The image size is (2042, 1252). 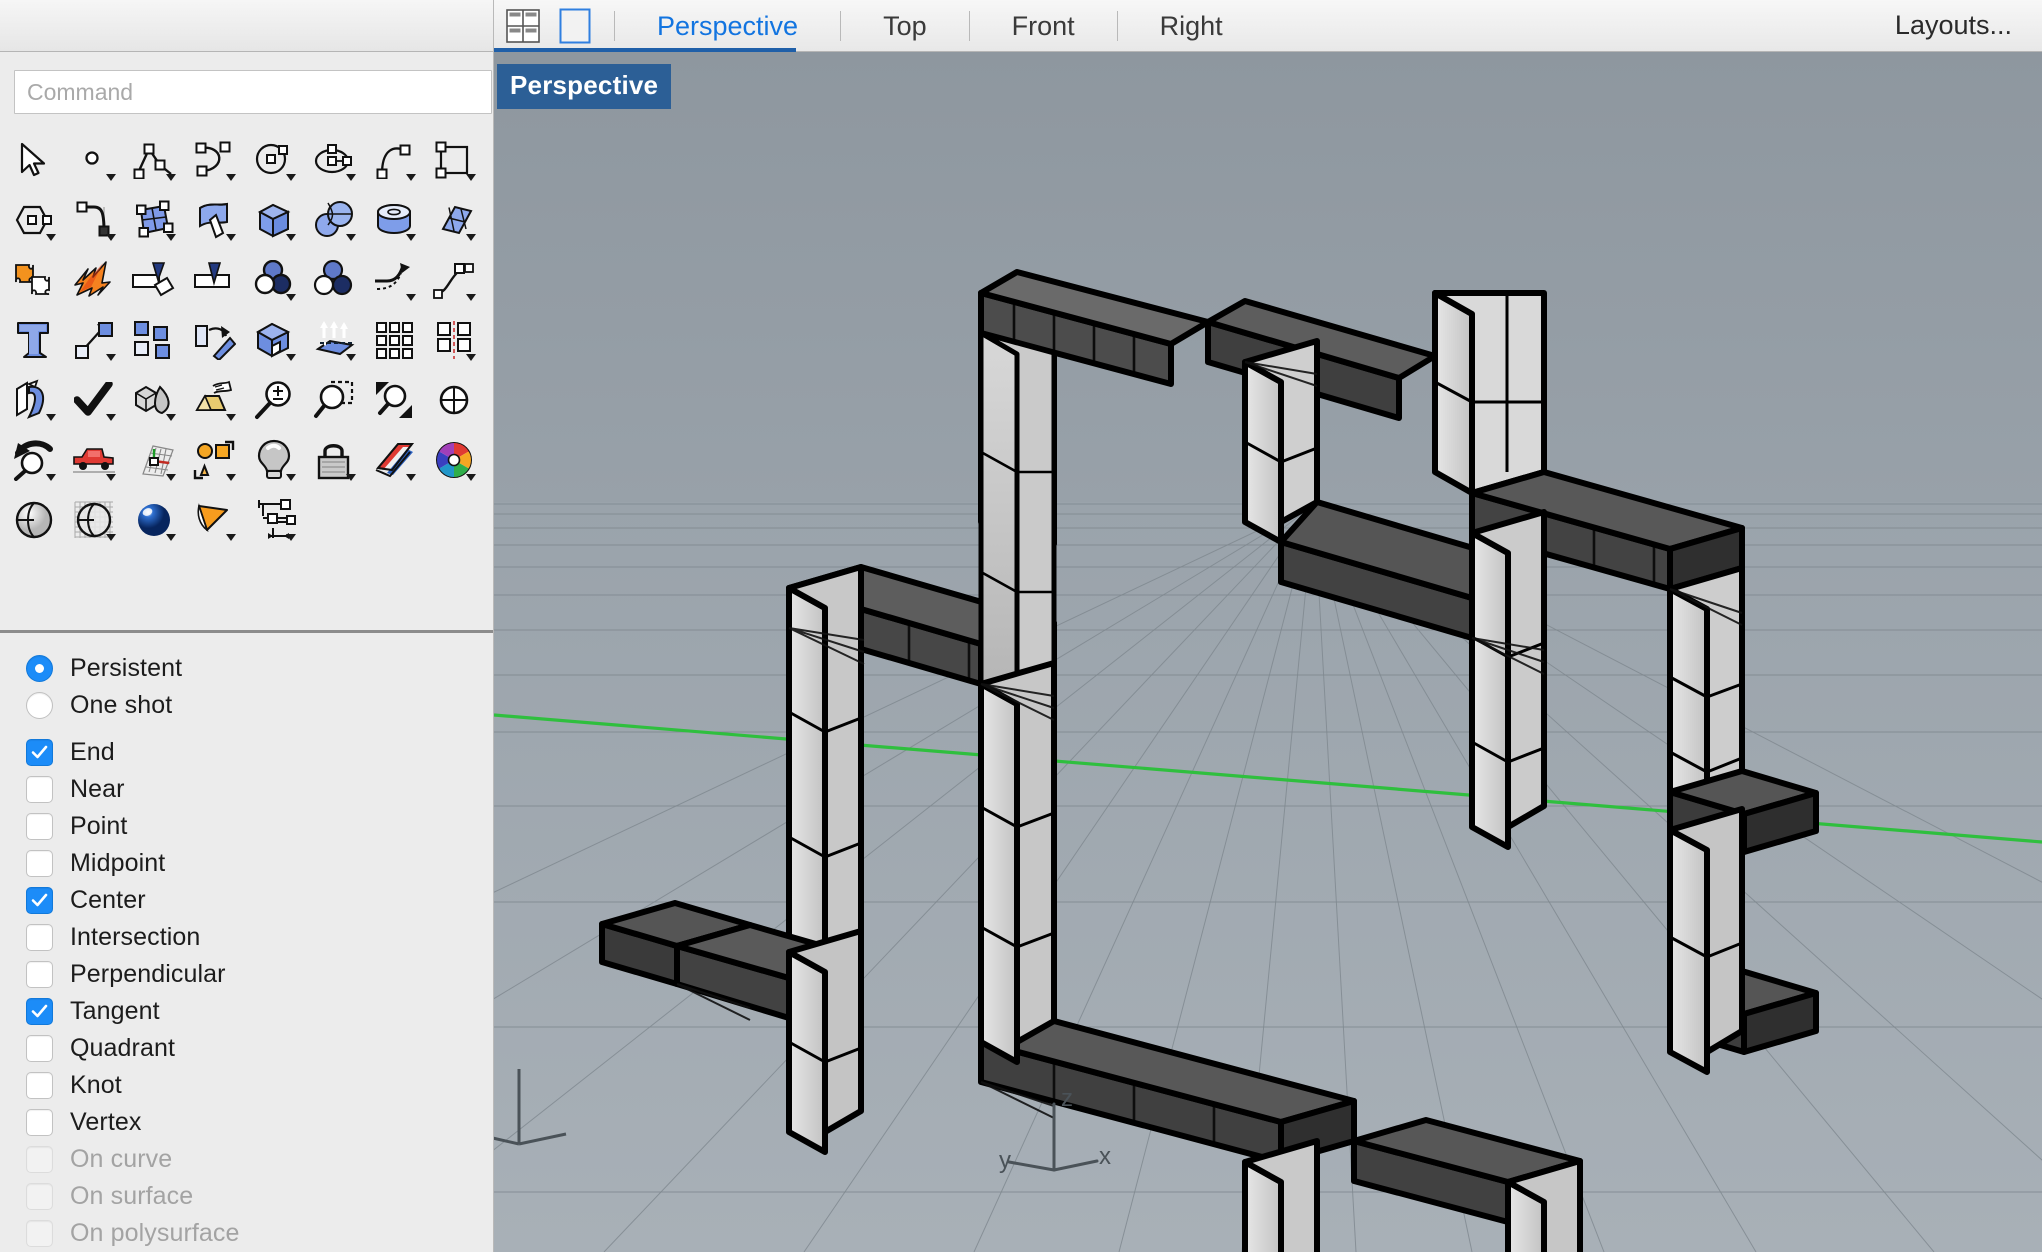 I want to click on rotate-icon, so click(x=214, y=340).